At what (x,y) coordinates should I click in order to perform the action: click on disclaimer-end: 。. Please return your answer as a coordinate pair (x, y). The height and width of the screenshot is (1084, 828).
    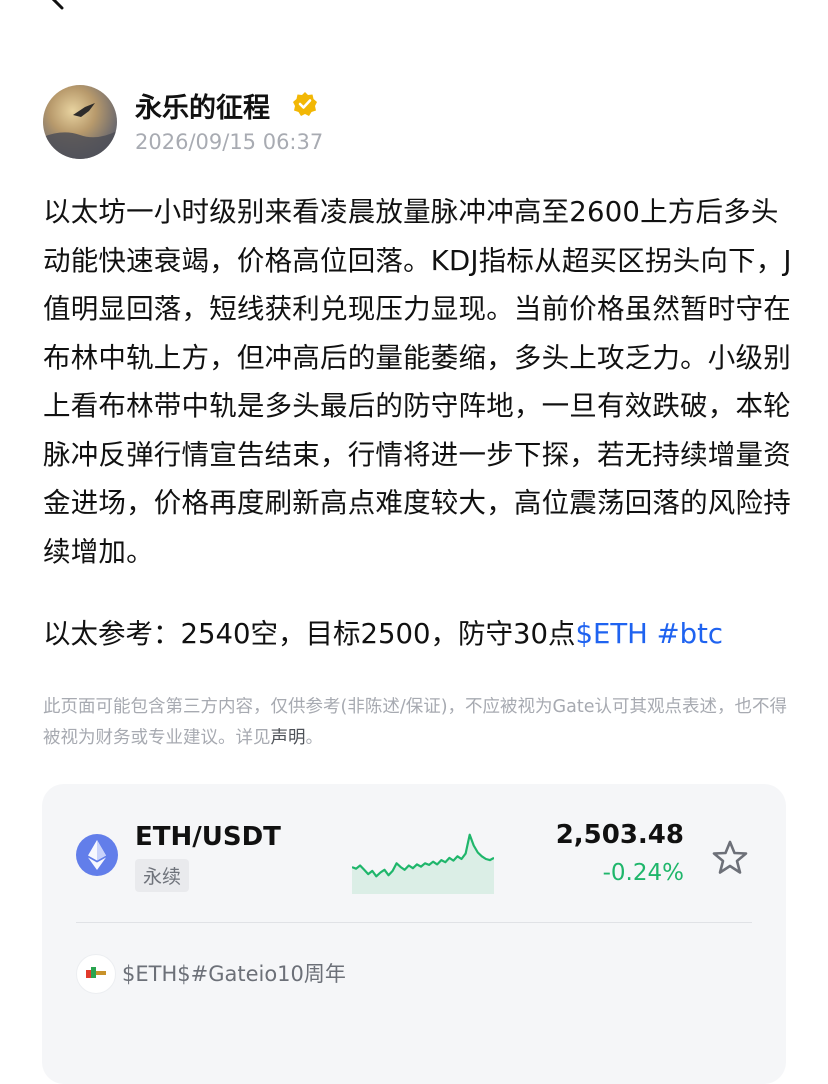
    Looking at the image, I should click on (314, 738).